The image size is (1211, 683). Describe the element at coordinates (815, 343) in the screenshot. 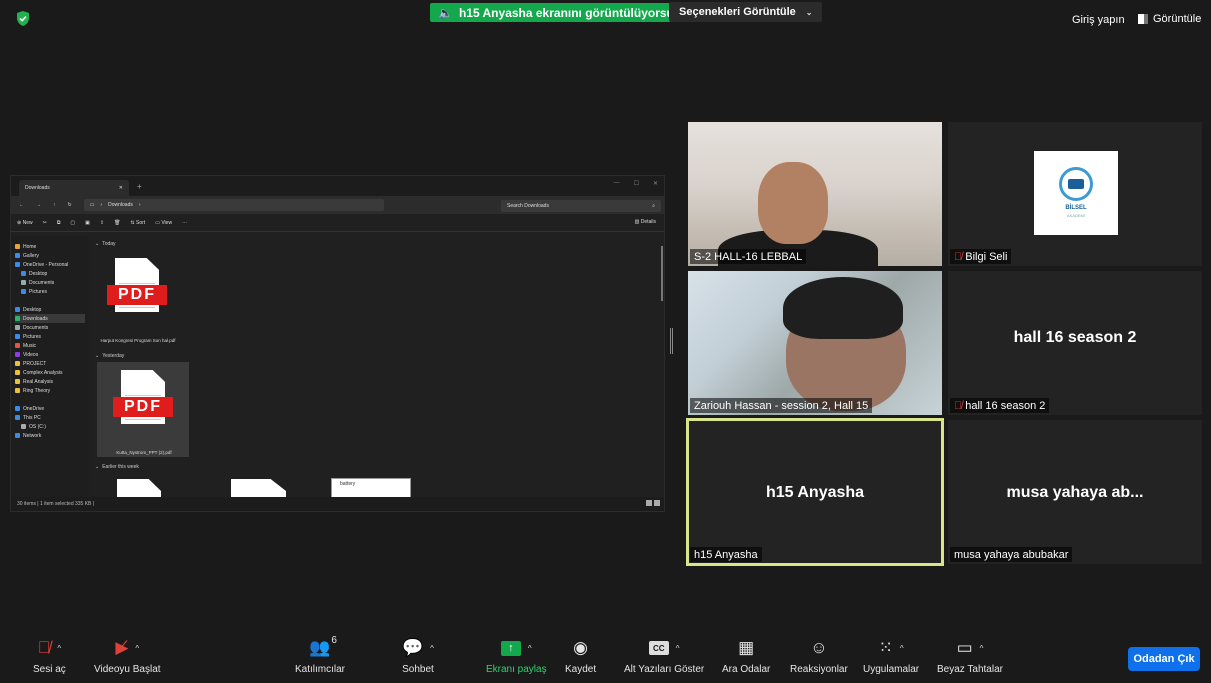

I see `video-tile: Zariouh Hassan - session 2, Hall 15` at that location.